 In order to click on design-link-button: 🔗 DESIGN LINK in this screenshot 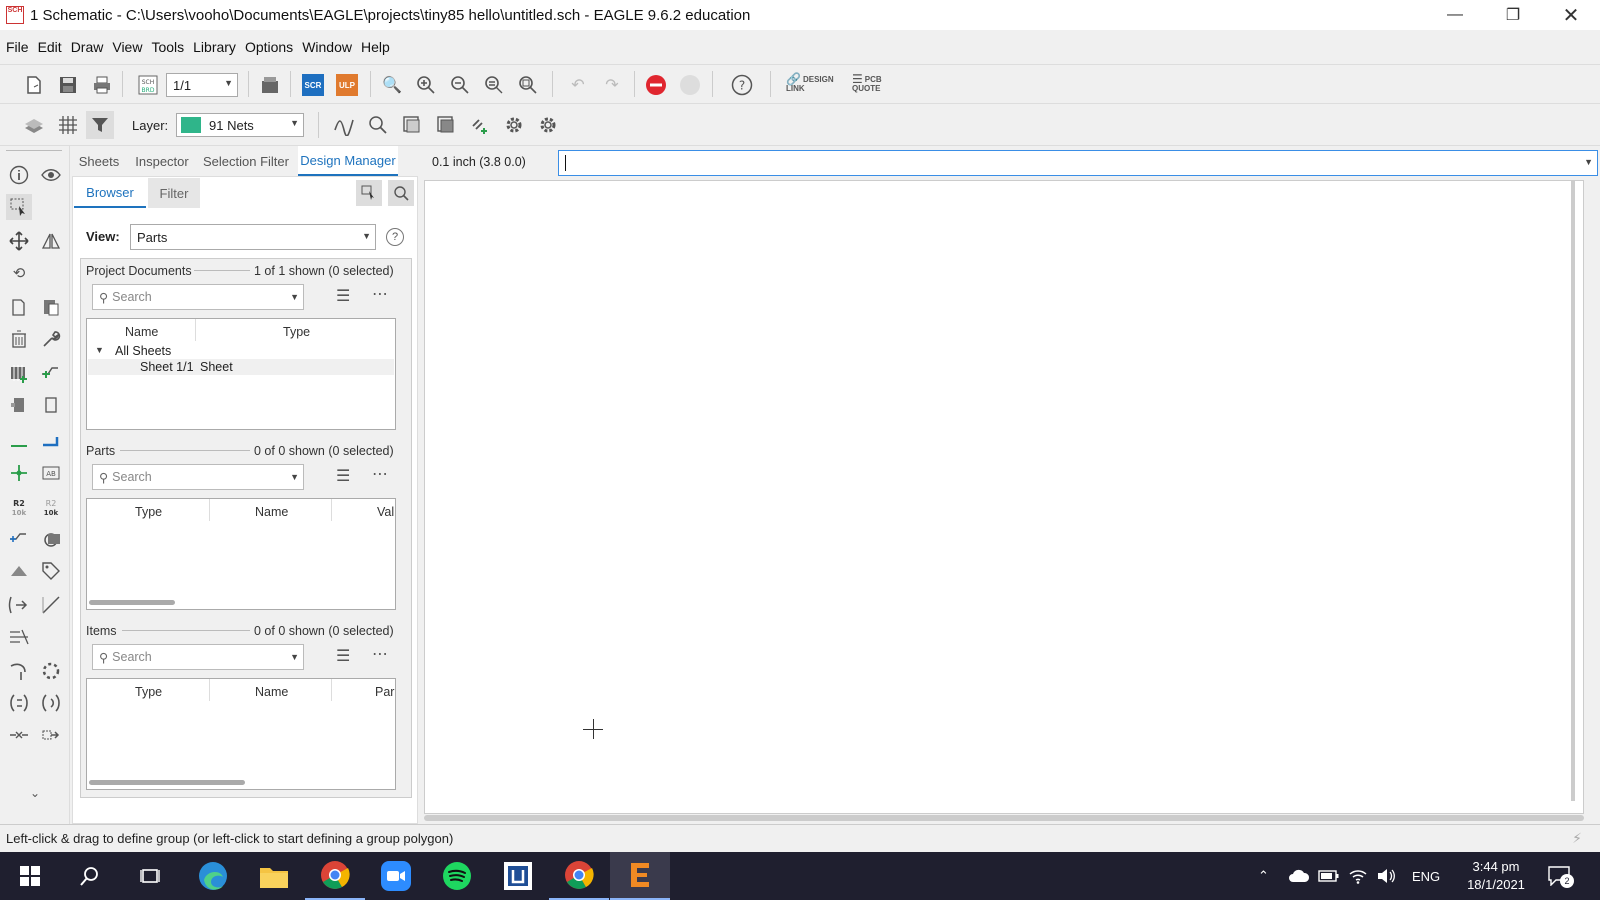, I will do `click(812, 84)`.